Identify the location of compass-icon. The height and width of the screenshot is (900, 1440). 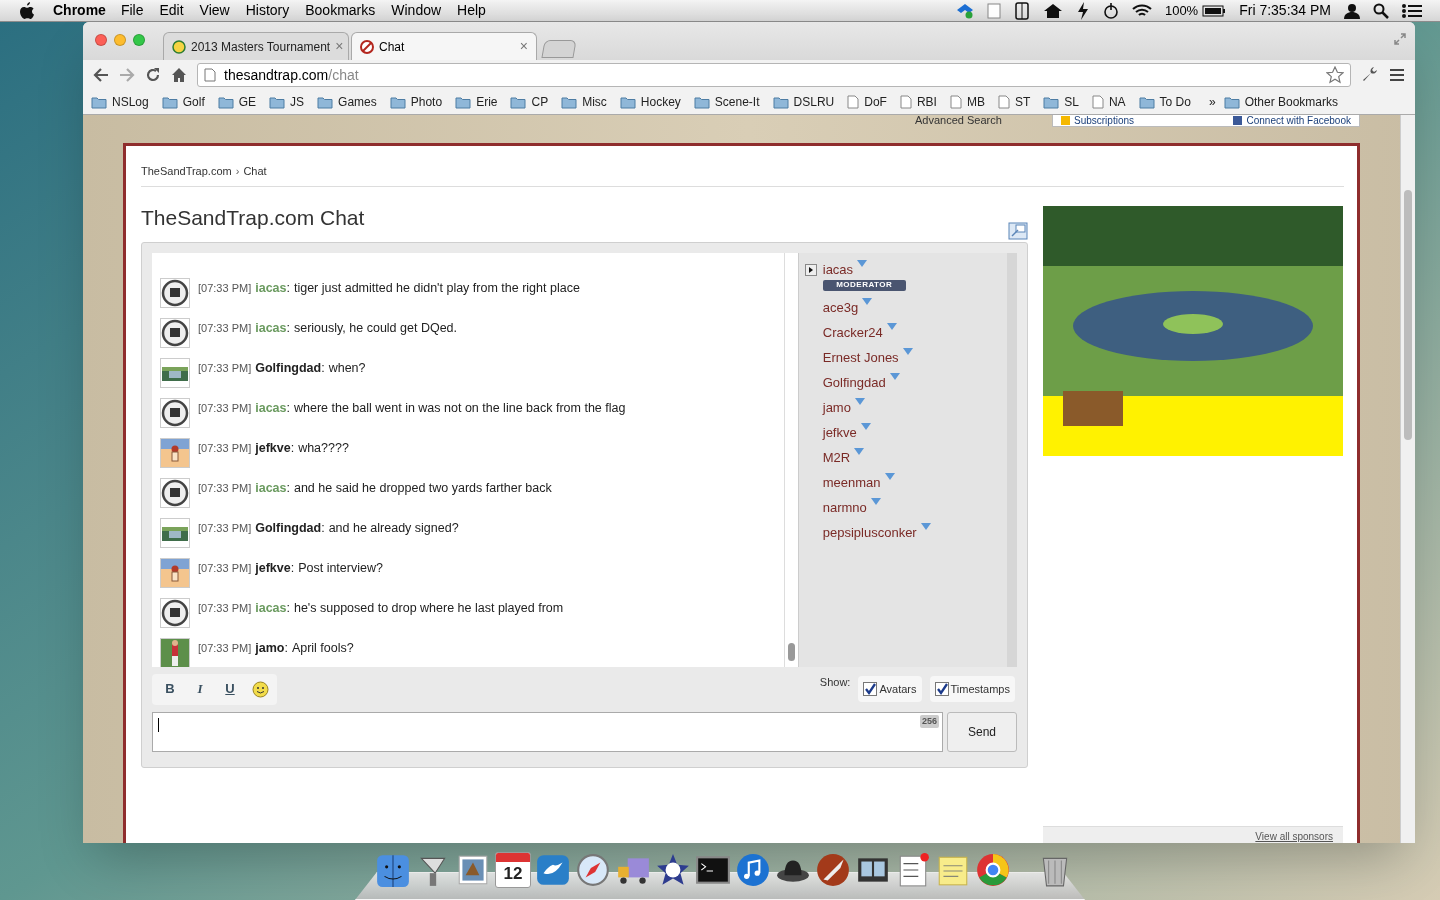
(593, 870).